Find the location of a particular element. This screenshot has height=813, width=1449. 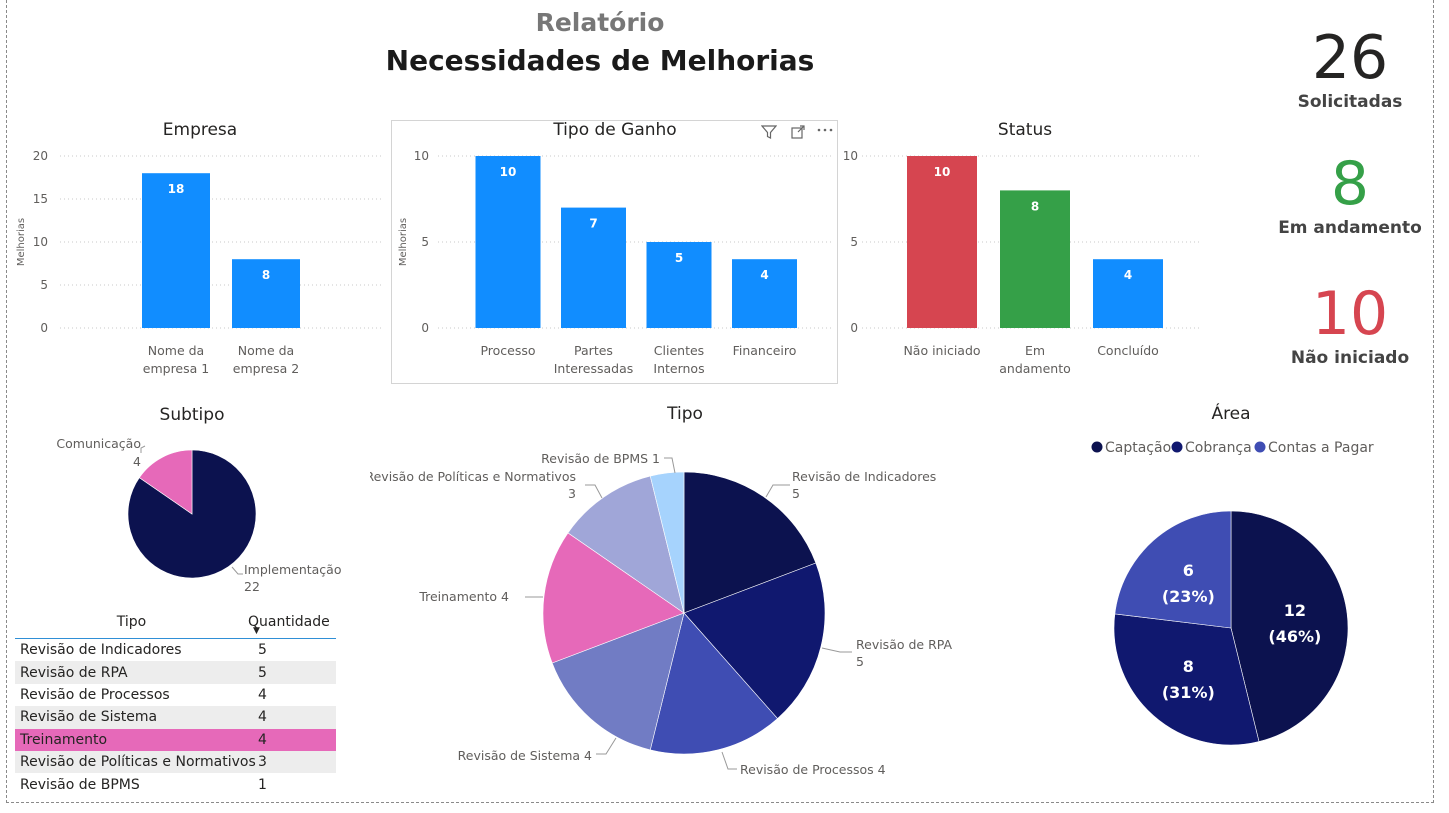

y-tick-label: 15 is located at coordinates (40, 199).